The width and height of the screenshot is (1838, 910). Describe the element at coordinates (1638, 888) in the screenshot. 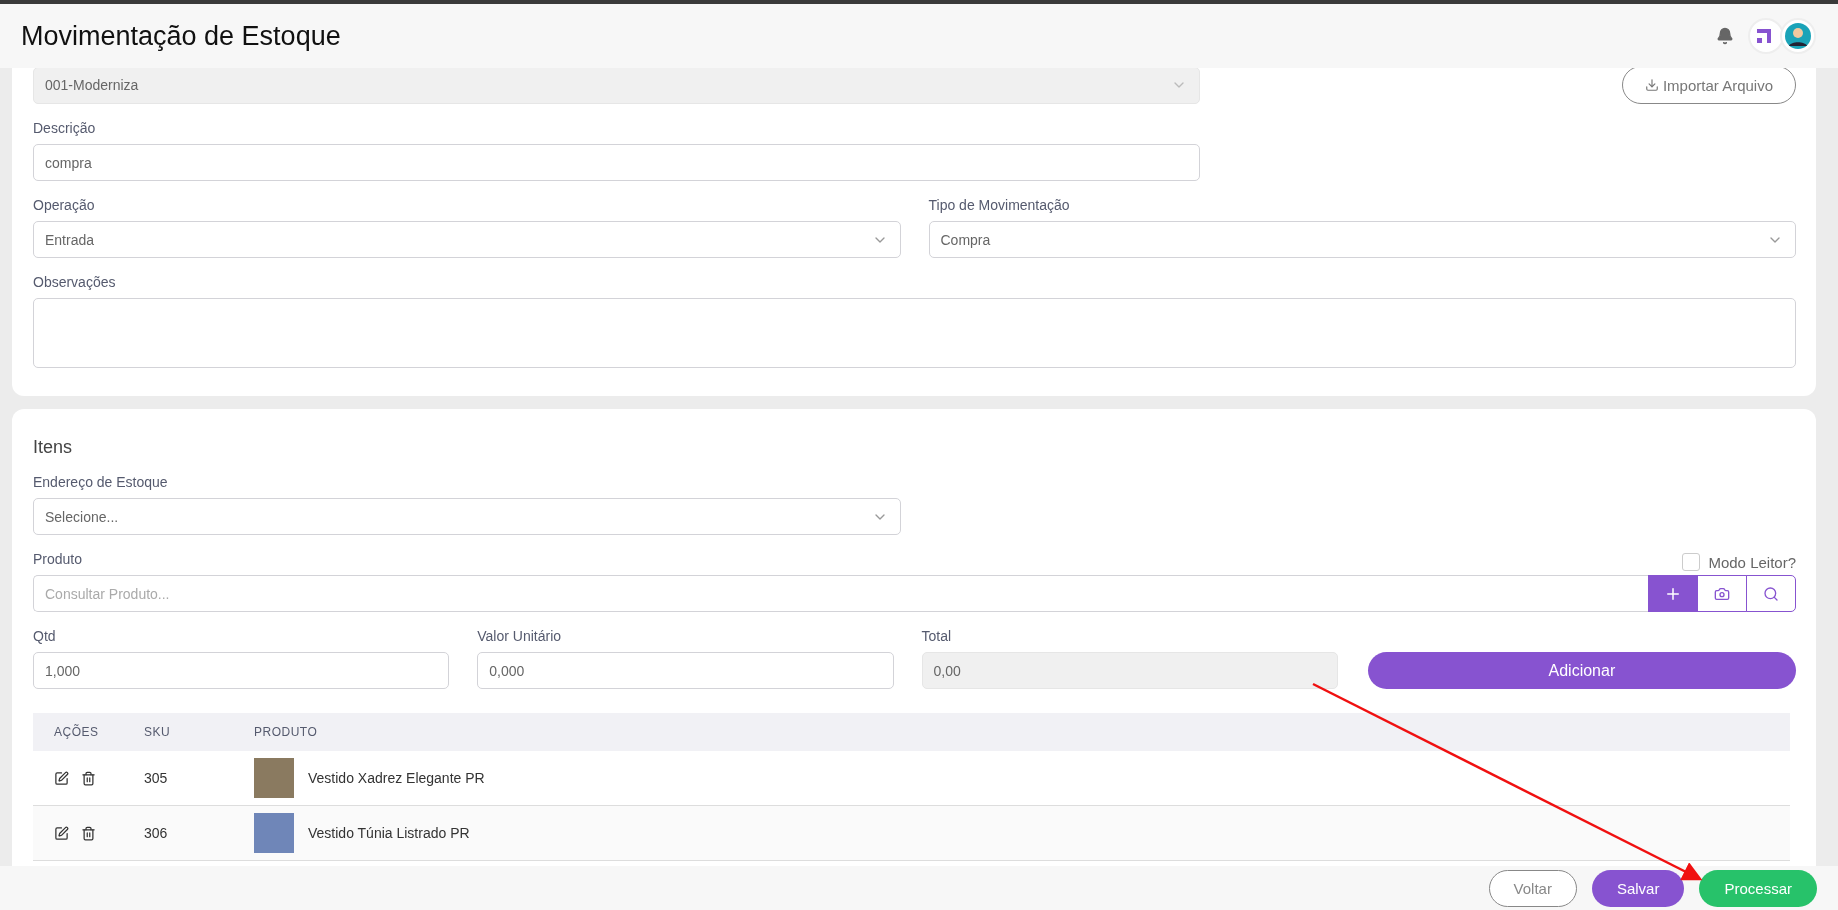

I see `footer-button: Salvar` at that location.